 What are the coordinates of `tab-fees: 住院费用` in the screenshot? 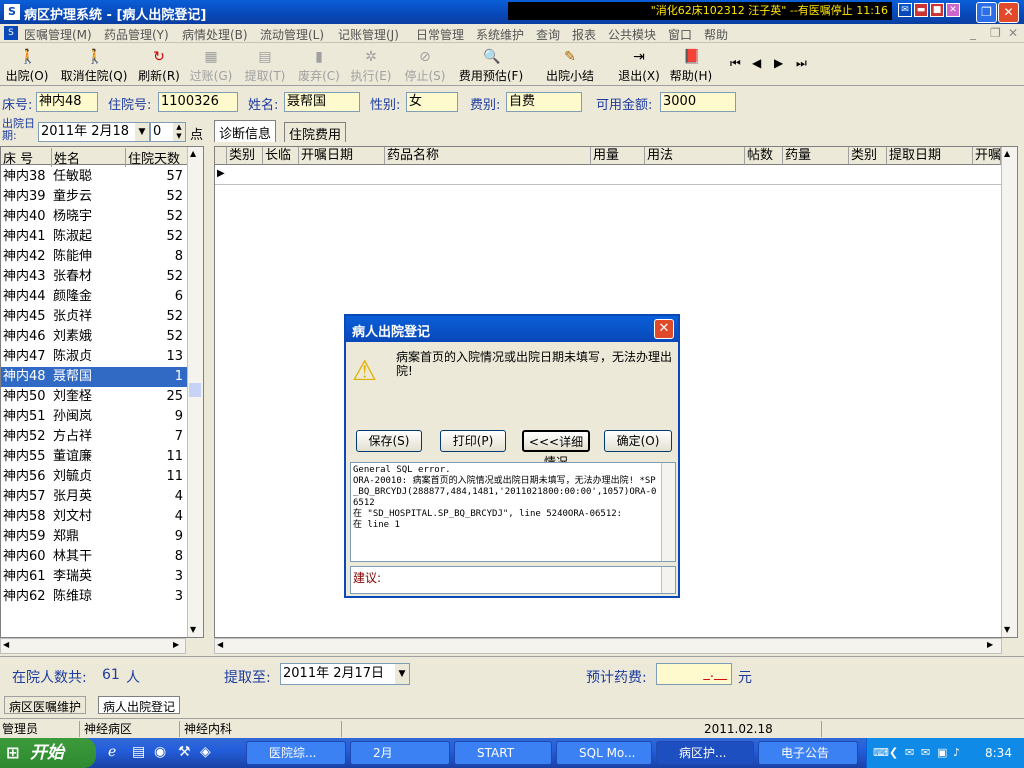 It's located at (315, 132).